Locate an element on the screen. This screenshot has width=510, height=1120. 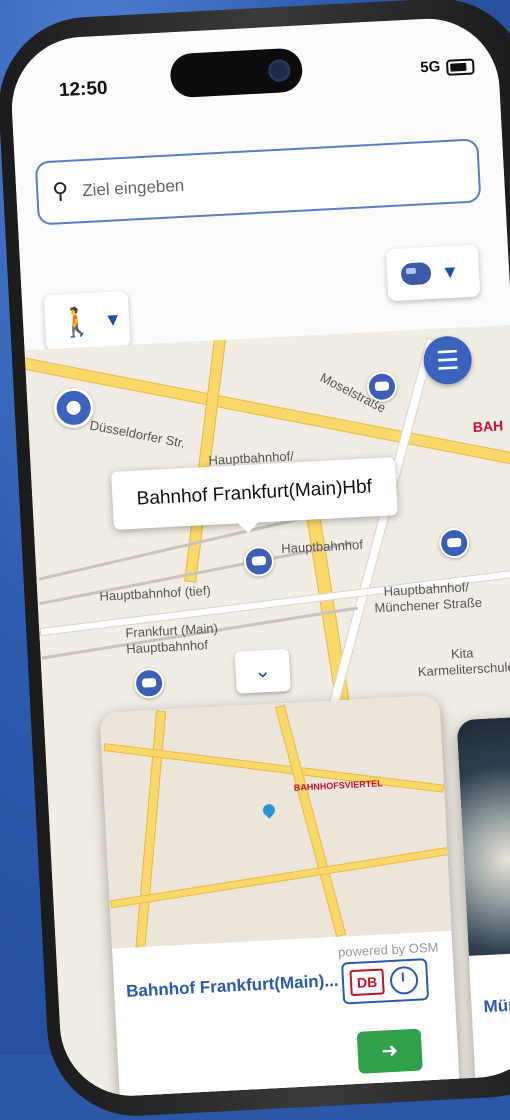
card-image is located at coordinates (483, 835).